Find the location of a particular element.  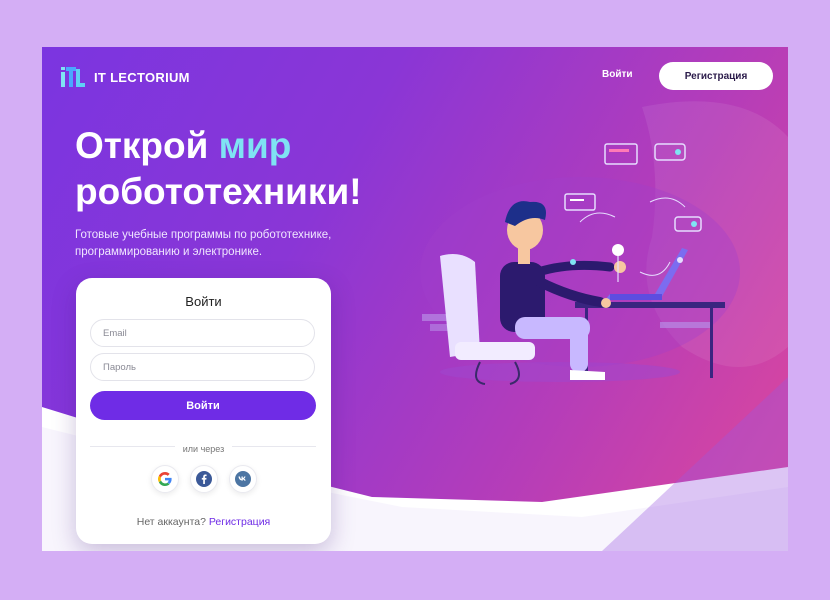

brand-name: IT LECTORIUM is located at coordinates (142, 77).